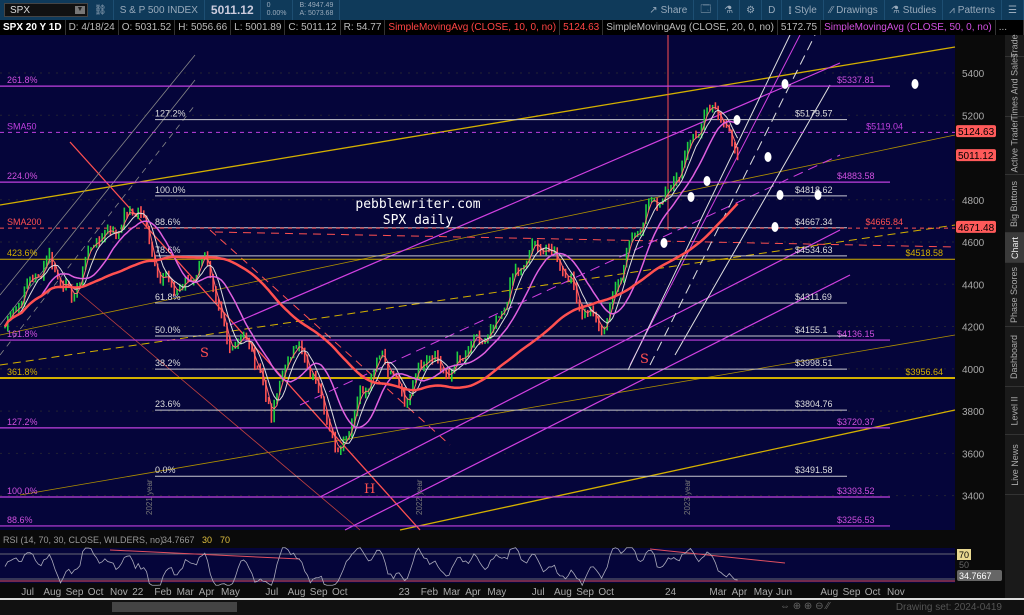  Describe the element at coordinates (908, 27) in the screenshot. I see `study-sma50: SimpleMovingAvg (CLOSE, 50, 0, no)` at that location.